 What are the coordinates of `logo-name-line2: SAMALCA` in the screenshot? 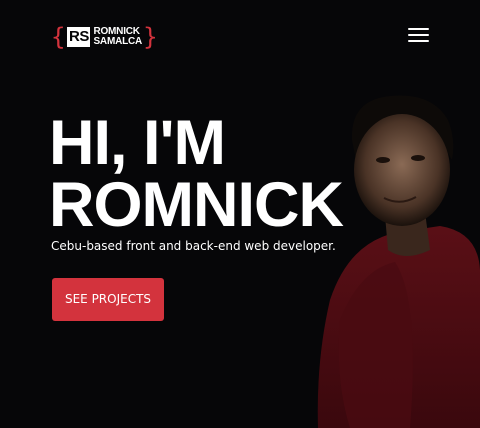 It's located at (118, 41).